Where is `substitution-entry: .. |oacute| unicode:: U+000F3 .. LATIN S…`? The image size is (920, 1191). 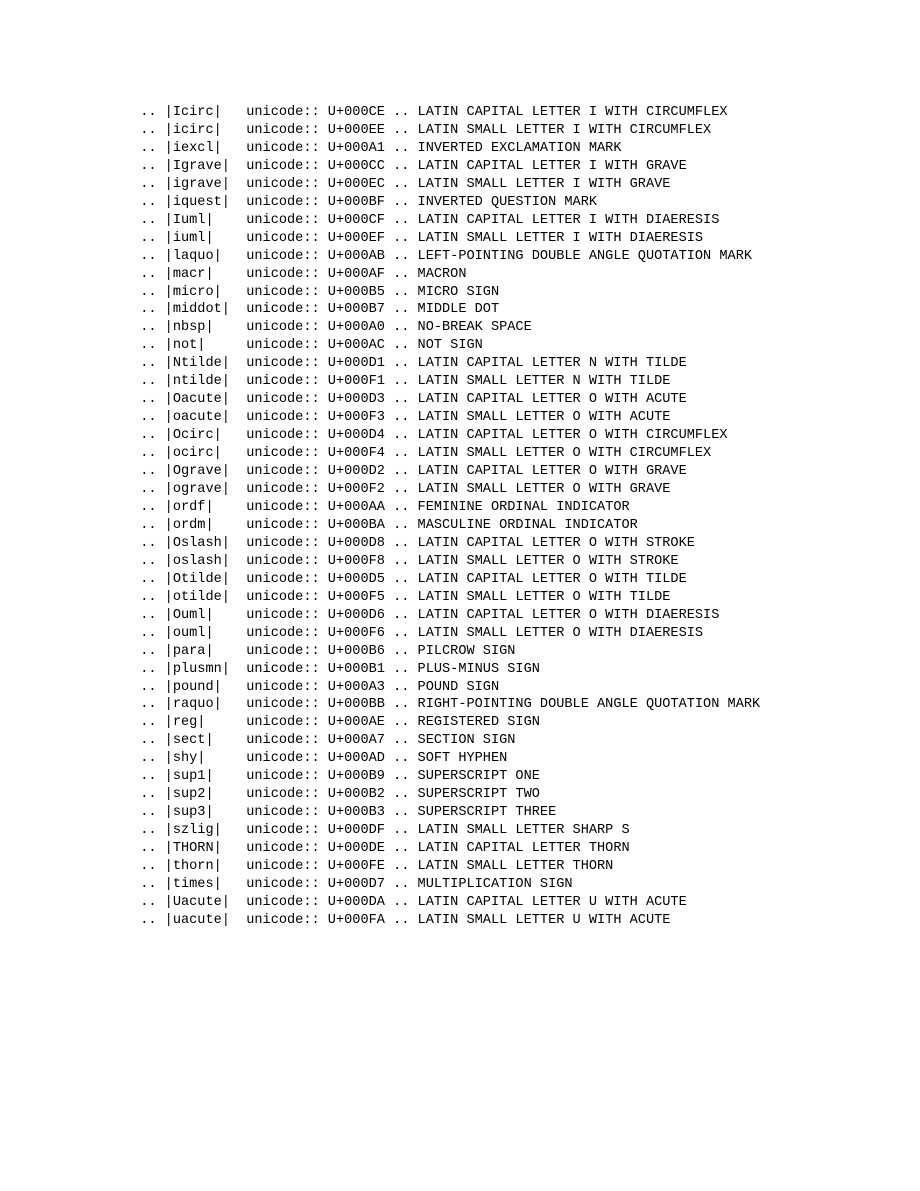 substitution-entry: .. |oacute| unicode:: U+000F3 .. LATIN S… is located at coordinates (405, 418).